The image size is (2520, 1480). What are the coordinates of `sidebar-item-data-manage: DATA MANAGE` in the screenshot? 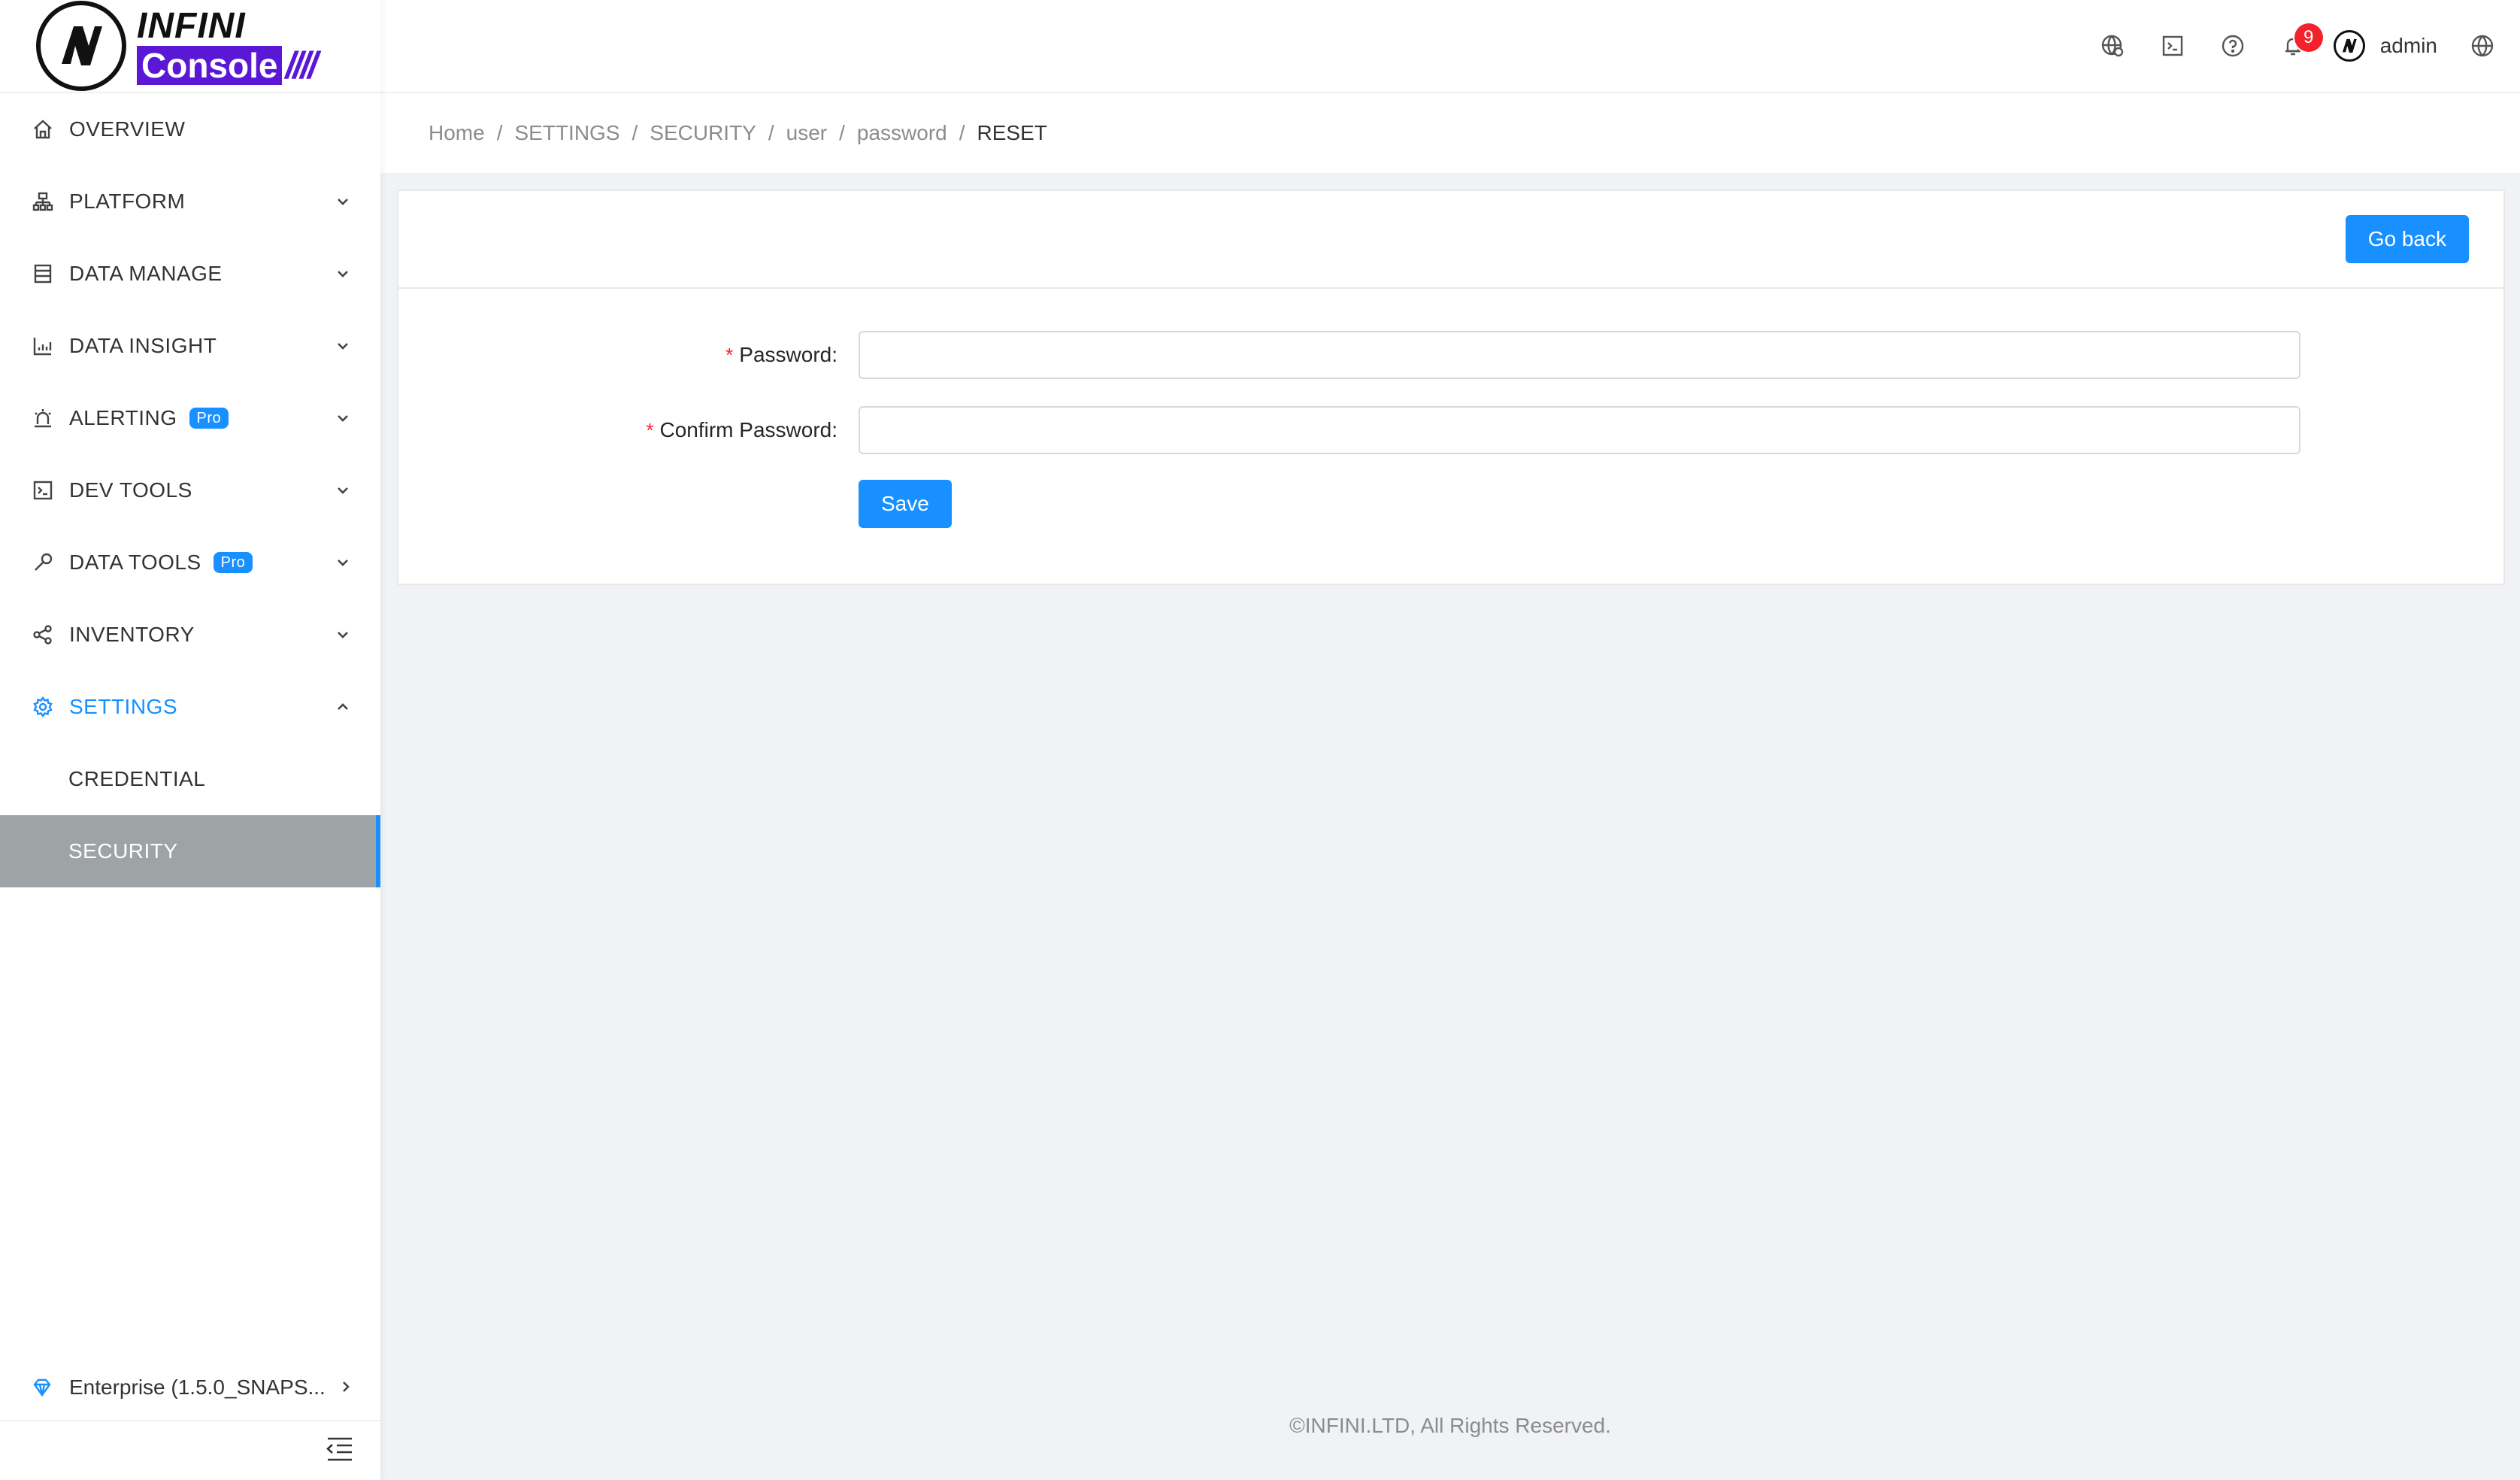 It's located at (190, 274).